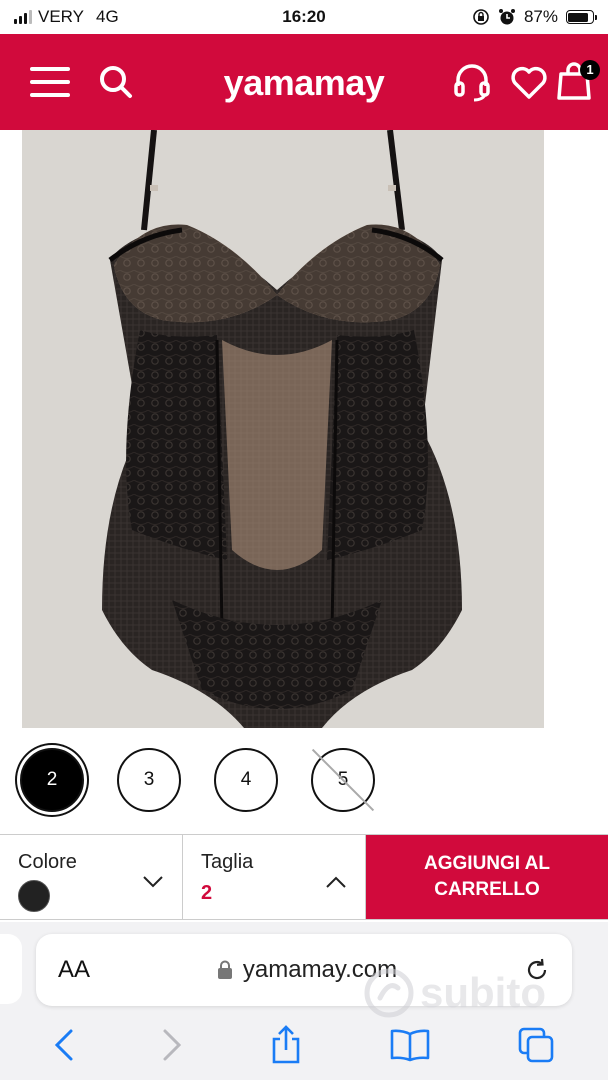  Describe the element at coordinates (197, 780) in the screenshot. I see `size-options: 2 3 4 5` at that location.